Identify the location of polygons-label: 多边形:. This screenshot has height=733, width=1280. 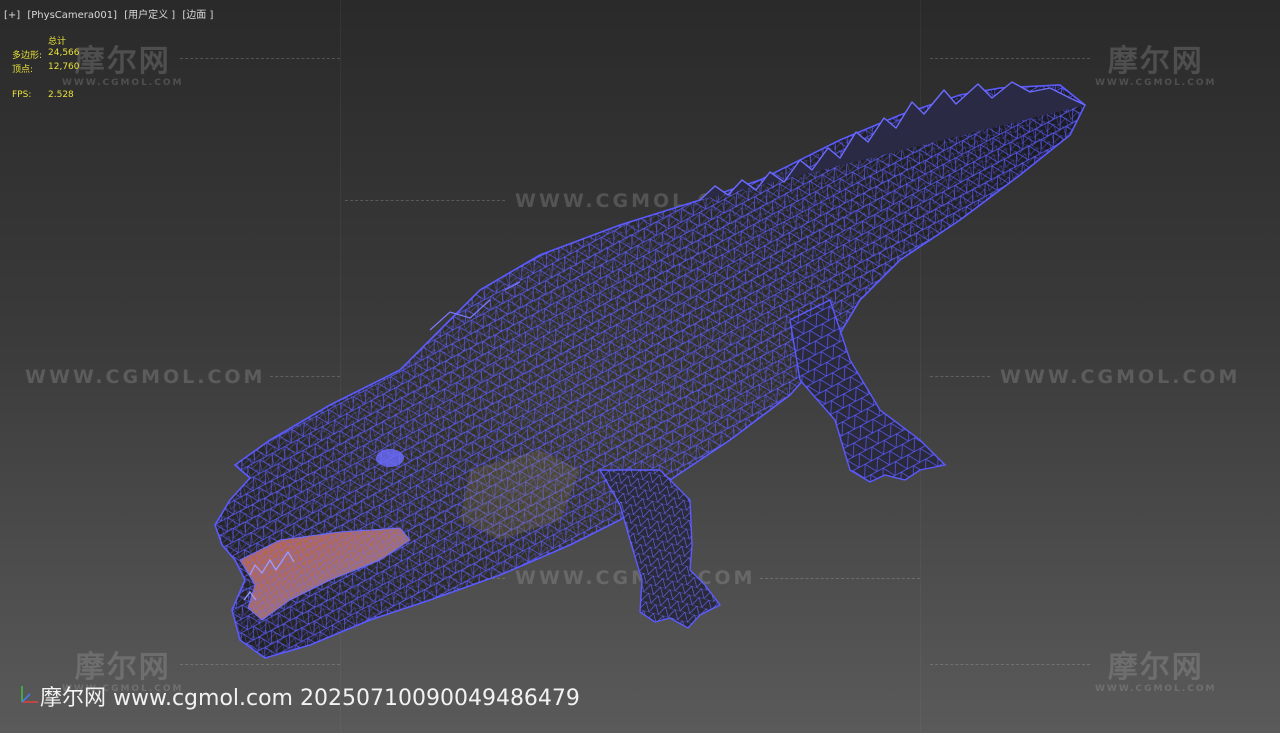
(27, 56).